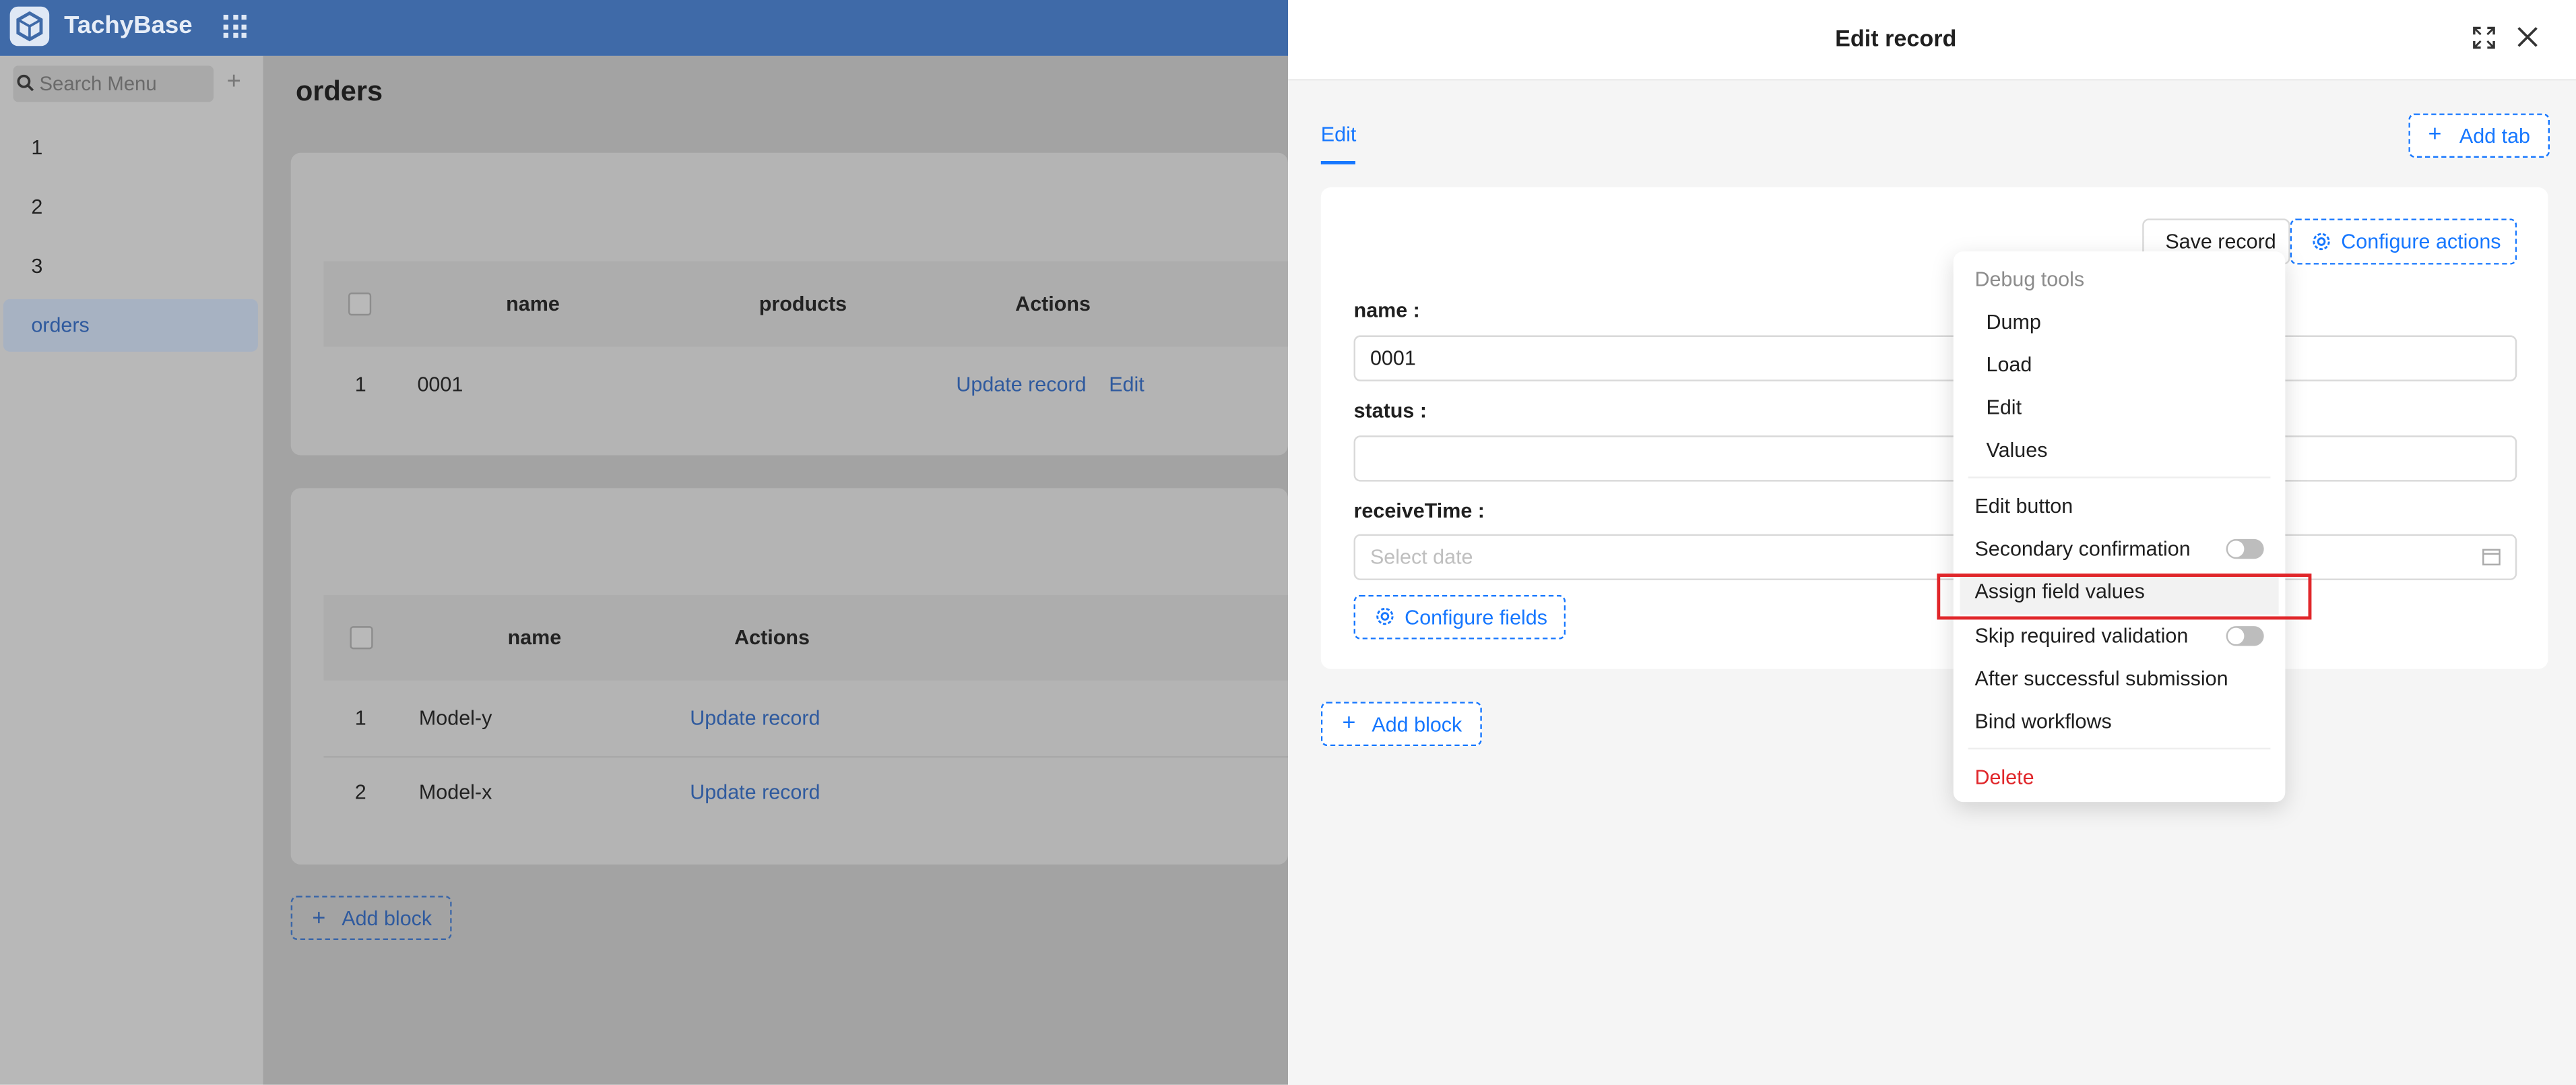  What do you see at coordinates (2081, 636) in the screenshot?
I see `menu-item-skip-required-validation: Skip required validation` at bounding box center [2081, 636].